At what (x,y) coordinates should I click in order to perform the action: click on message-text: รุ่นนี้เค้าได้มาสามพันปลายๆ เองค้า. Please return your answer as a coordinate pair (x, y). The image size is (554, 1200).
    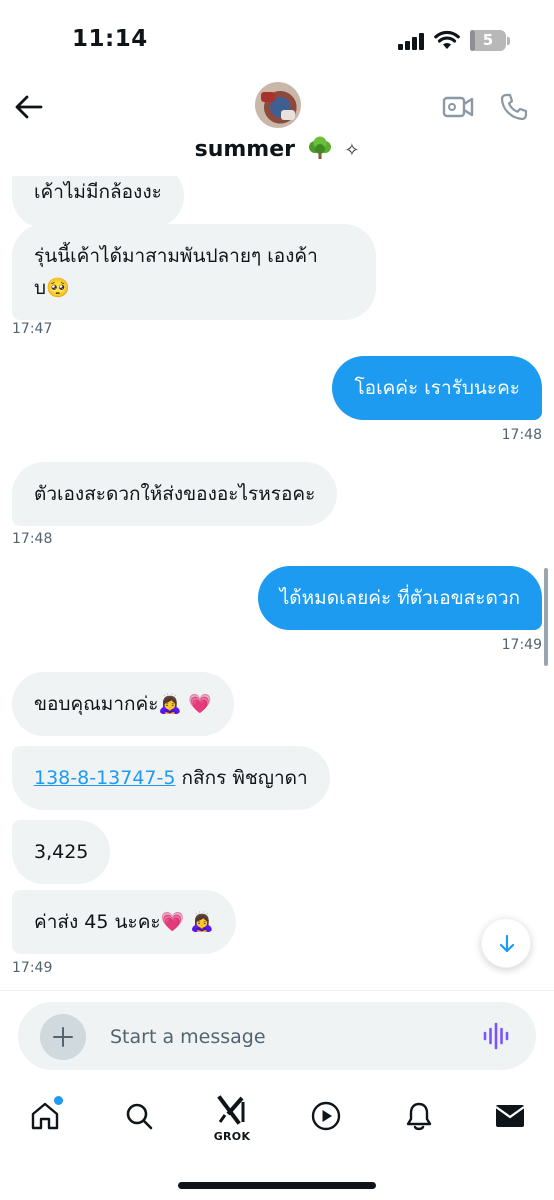
    Looking at the image, I should click on (176, 256).